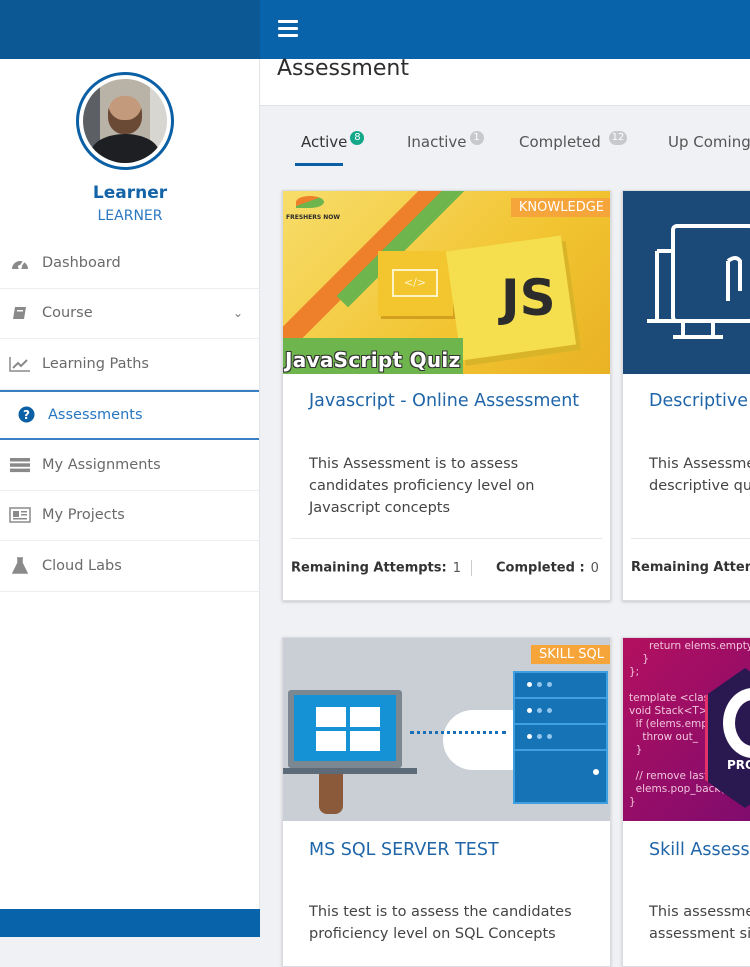 The height and width of the screenshot is (967, 750). Describe the element at coordinates (618, 138) in the screenshot. I see `tab-count-badge: 12` at that location.